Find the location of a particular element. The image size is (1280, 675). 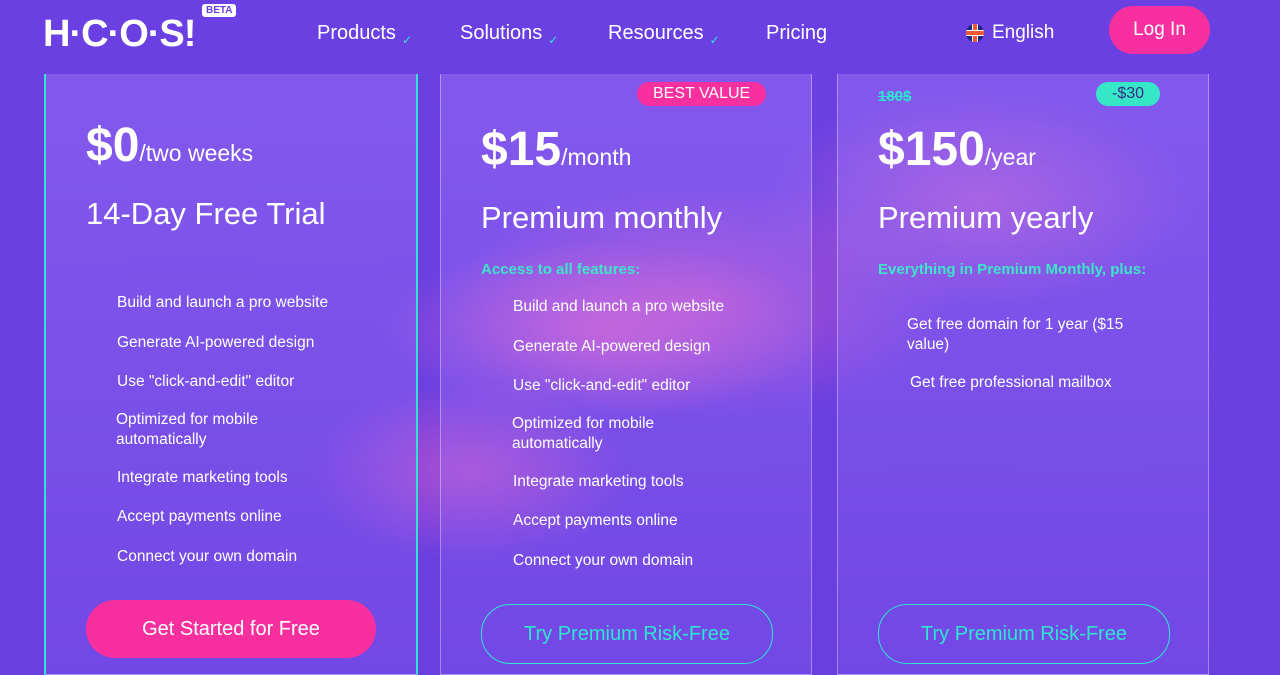

language-selector: English is located at coordinates (1010, 33).